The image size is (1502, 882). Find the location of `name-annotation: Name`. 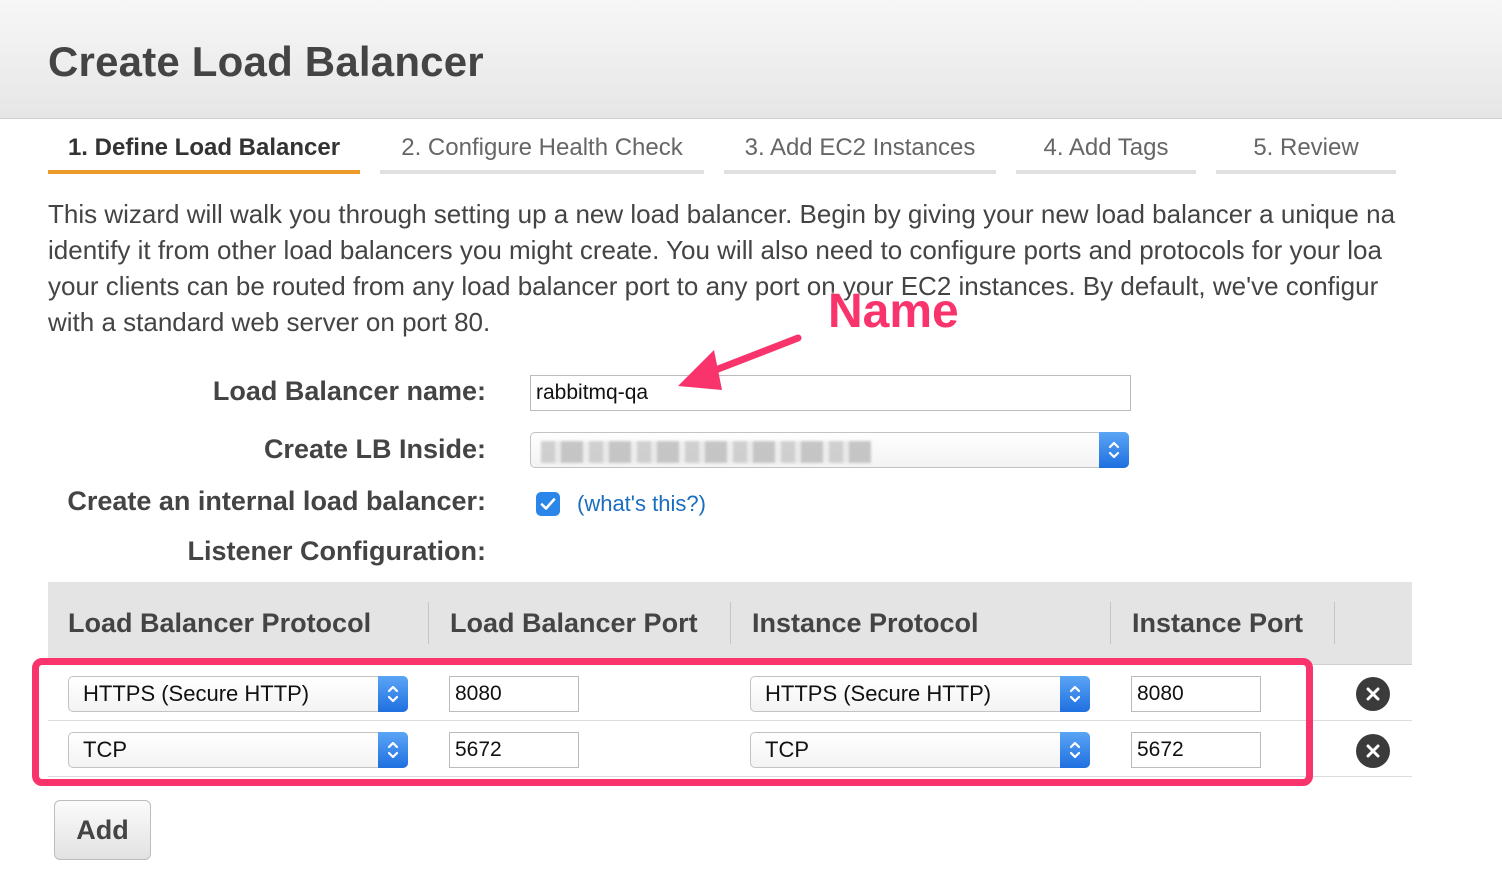

name-annotation: Name is located at coordinates (893, 311).